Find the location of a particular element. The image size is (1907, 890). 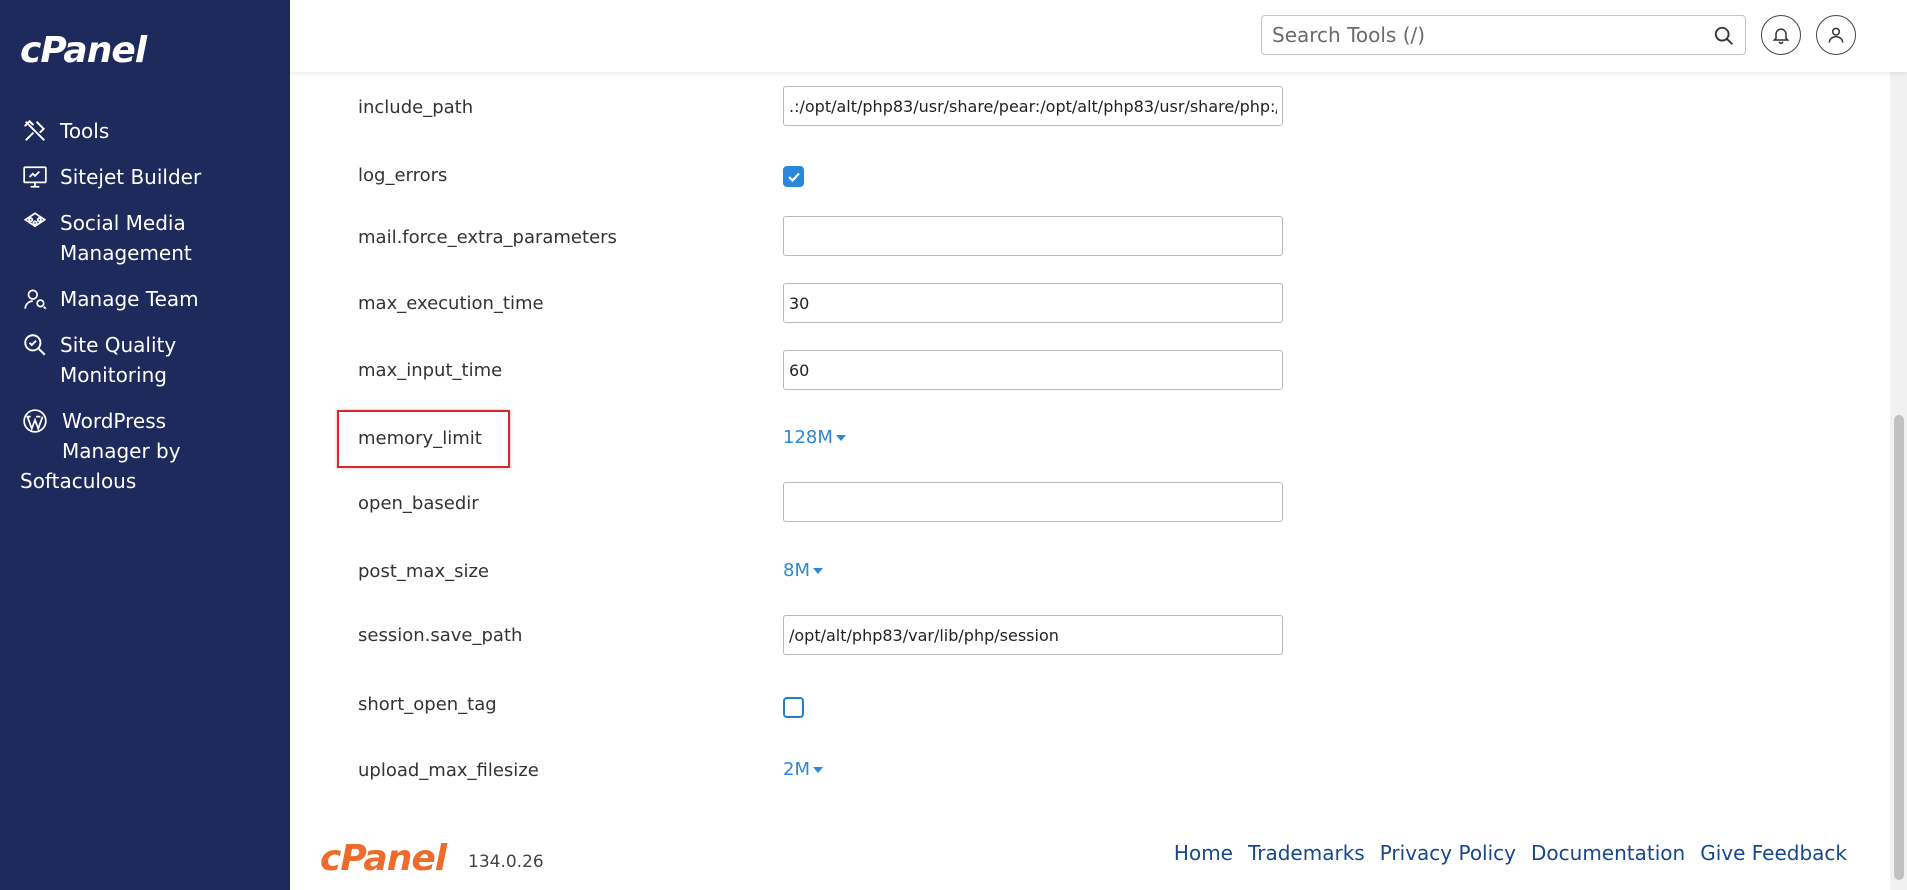

sidebar-item-social-media-management: Social Media Management is located at coordinates (145, 240).